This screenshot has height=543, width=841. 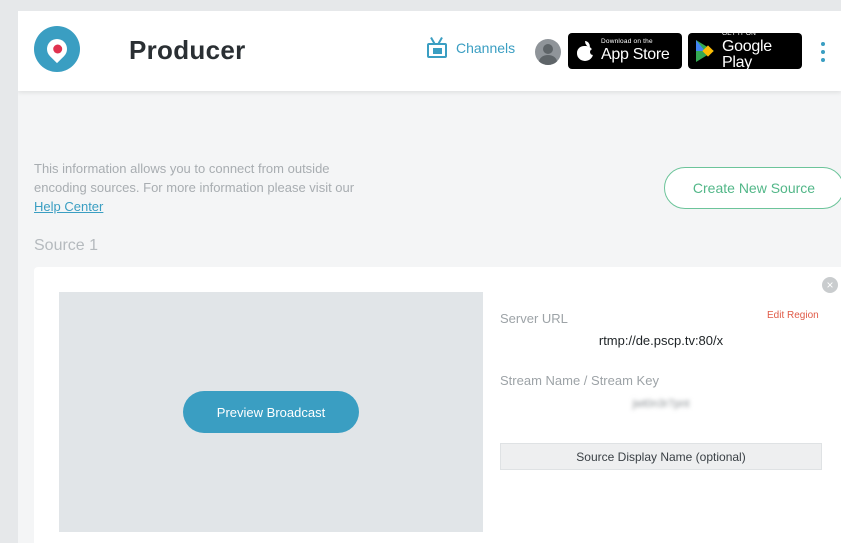 I want to click on google-play-badge: GET IT ON Google Play, so click(x=745, y=50).